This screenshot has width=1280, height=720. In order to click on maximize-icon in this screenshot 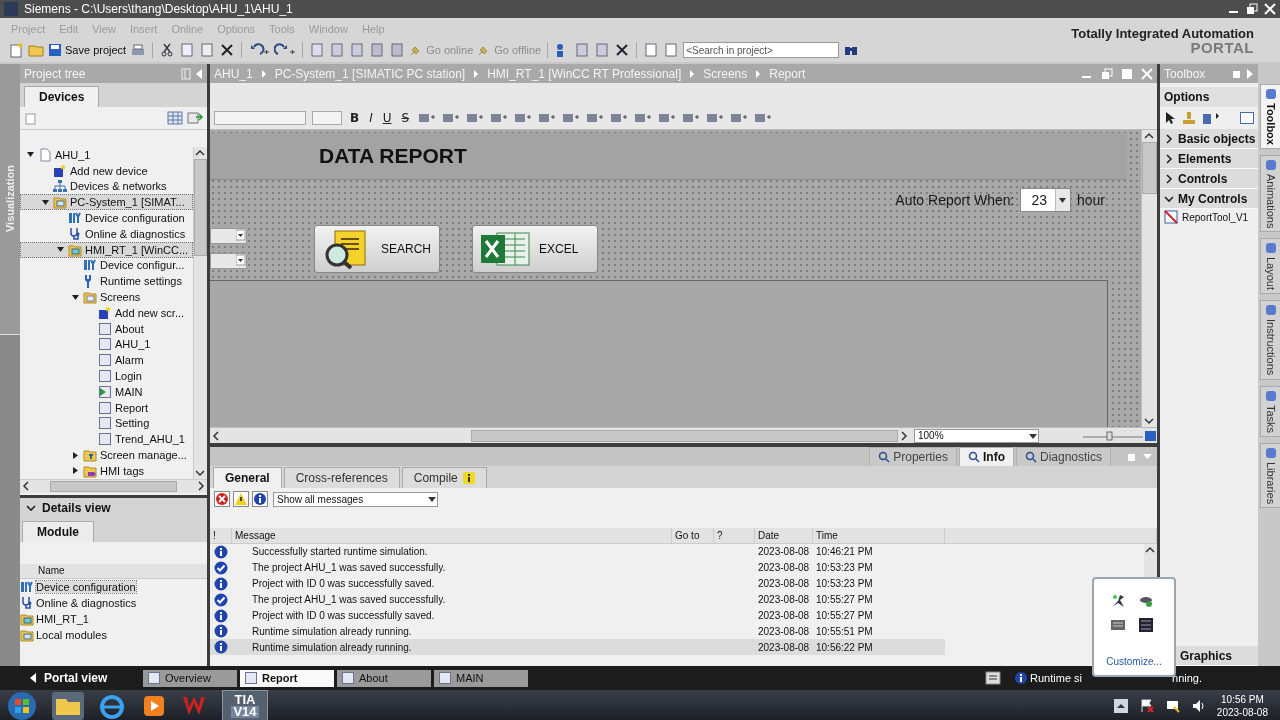, I will do `click(1127, 73)`.